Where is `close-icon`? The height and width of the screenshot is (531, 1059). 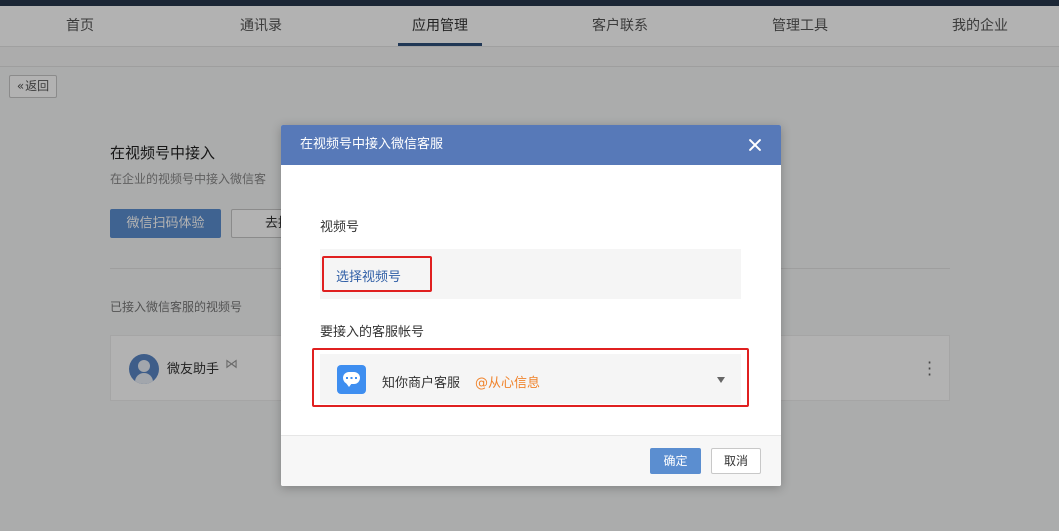
close-icon is located at coordinates (755, 145).